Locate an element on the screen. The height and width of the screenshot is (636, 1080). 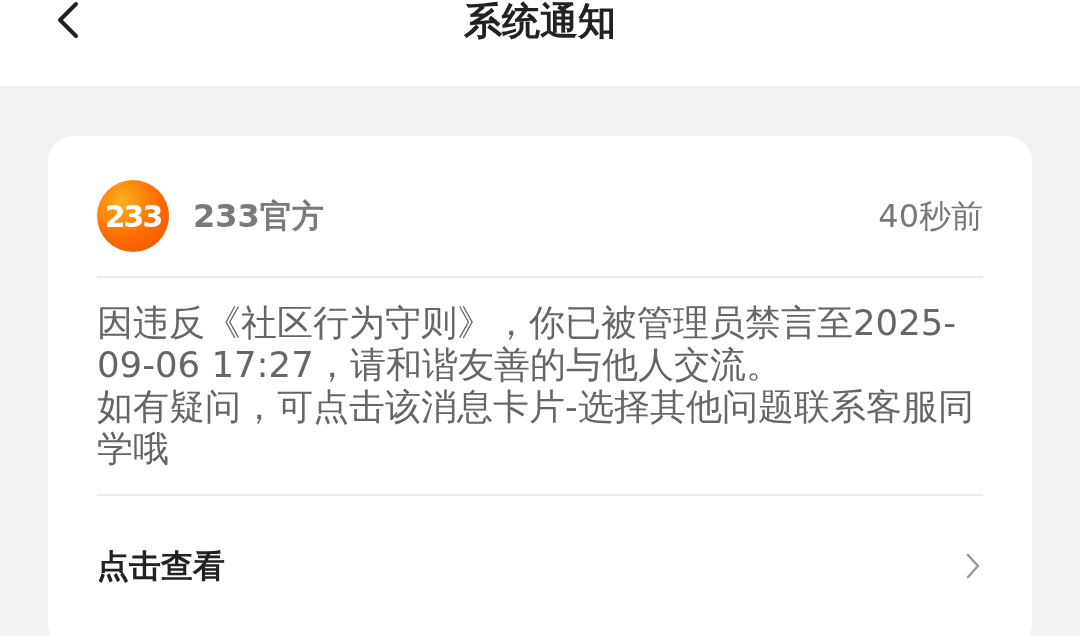
page-title: 系统通知 is located at coordinates (540, 23).